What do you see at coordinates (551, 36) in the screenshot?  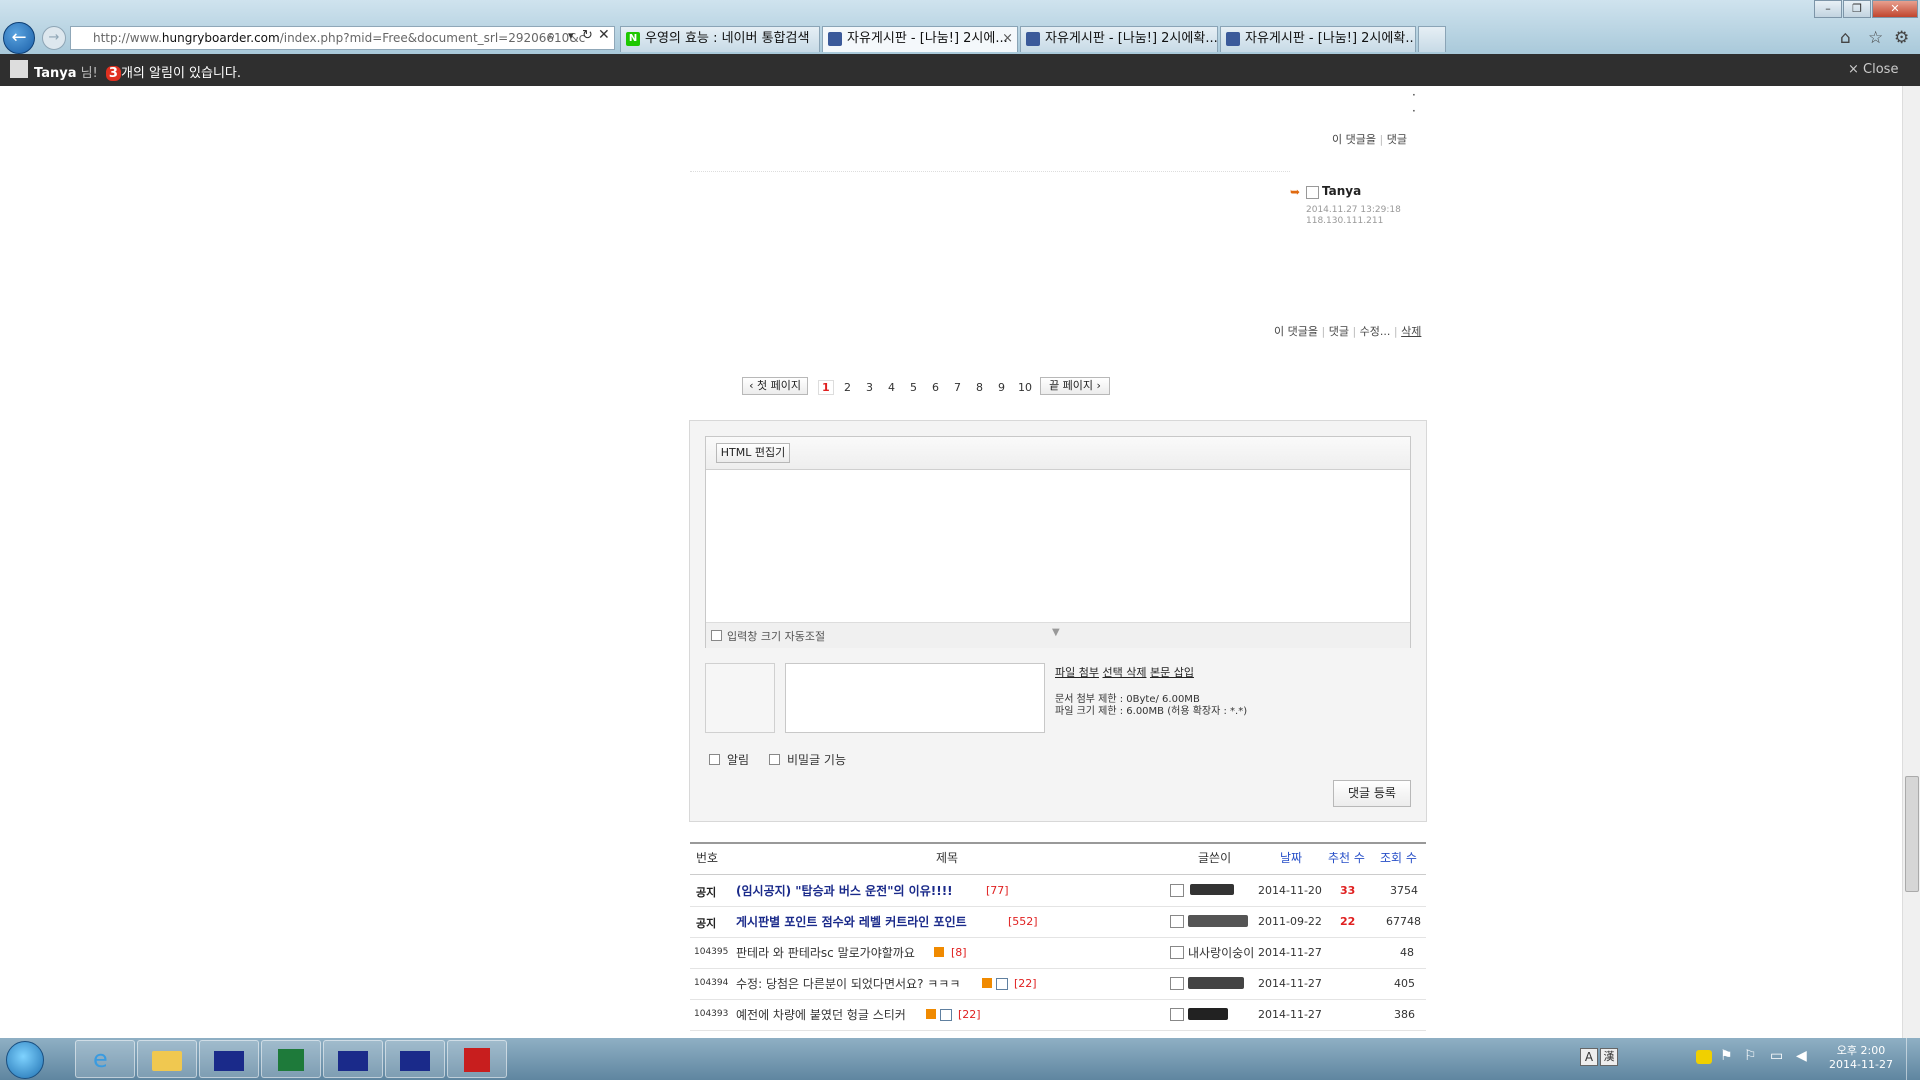 I see `search-icon: ⌕` at bounding box center [551, 36].